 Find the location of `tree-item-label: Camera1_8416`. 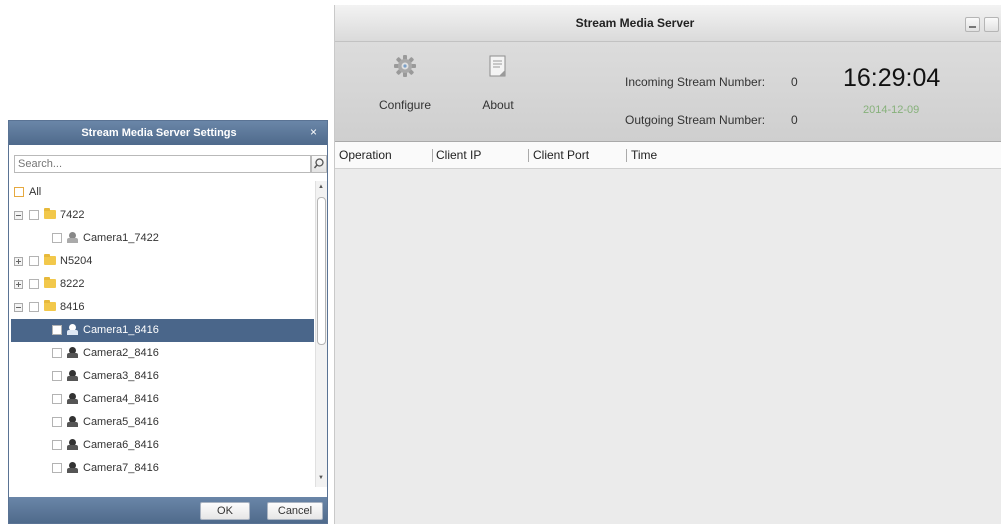

tree-item-label: Camera1_8416 is located at coordinates (121, 330).